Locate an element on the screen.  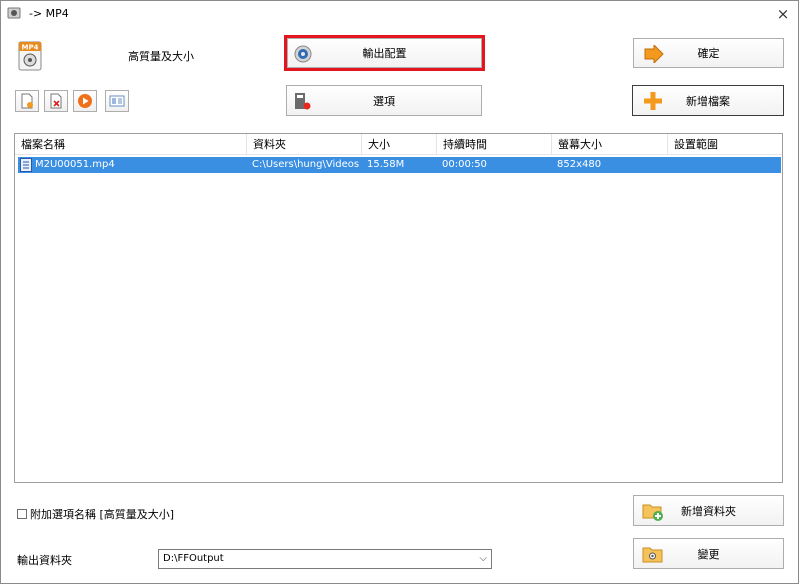
add-file-icon is located at coordinates (27, 101).